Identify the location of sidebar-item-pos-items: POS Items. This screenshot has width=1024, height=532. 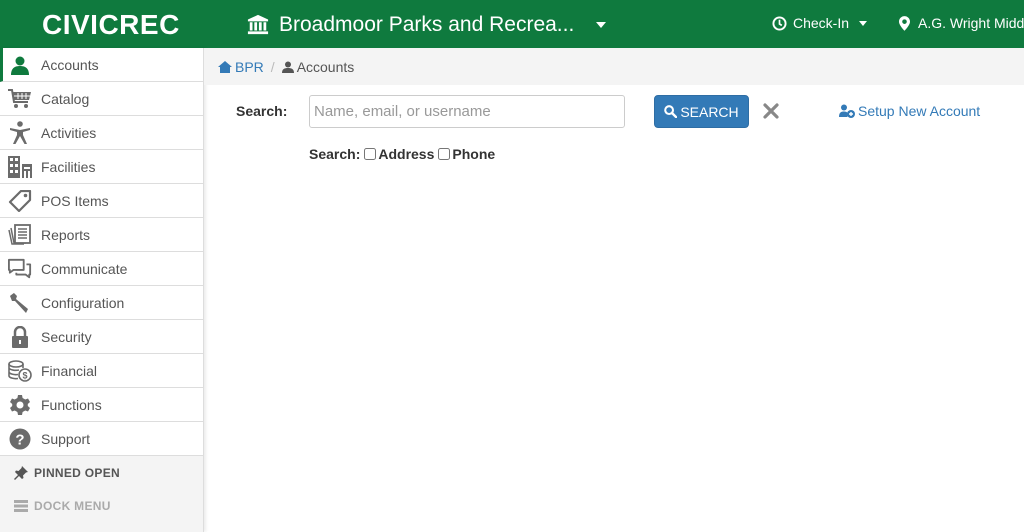
(101, 201).